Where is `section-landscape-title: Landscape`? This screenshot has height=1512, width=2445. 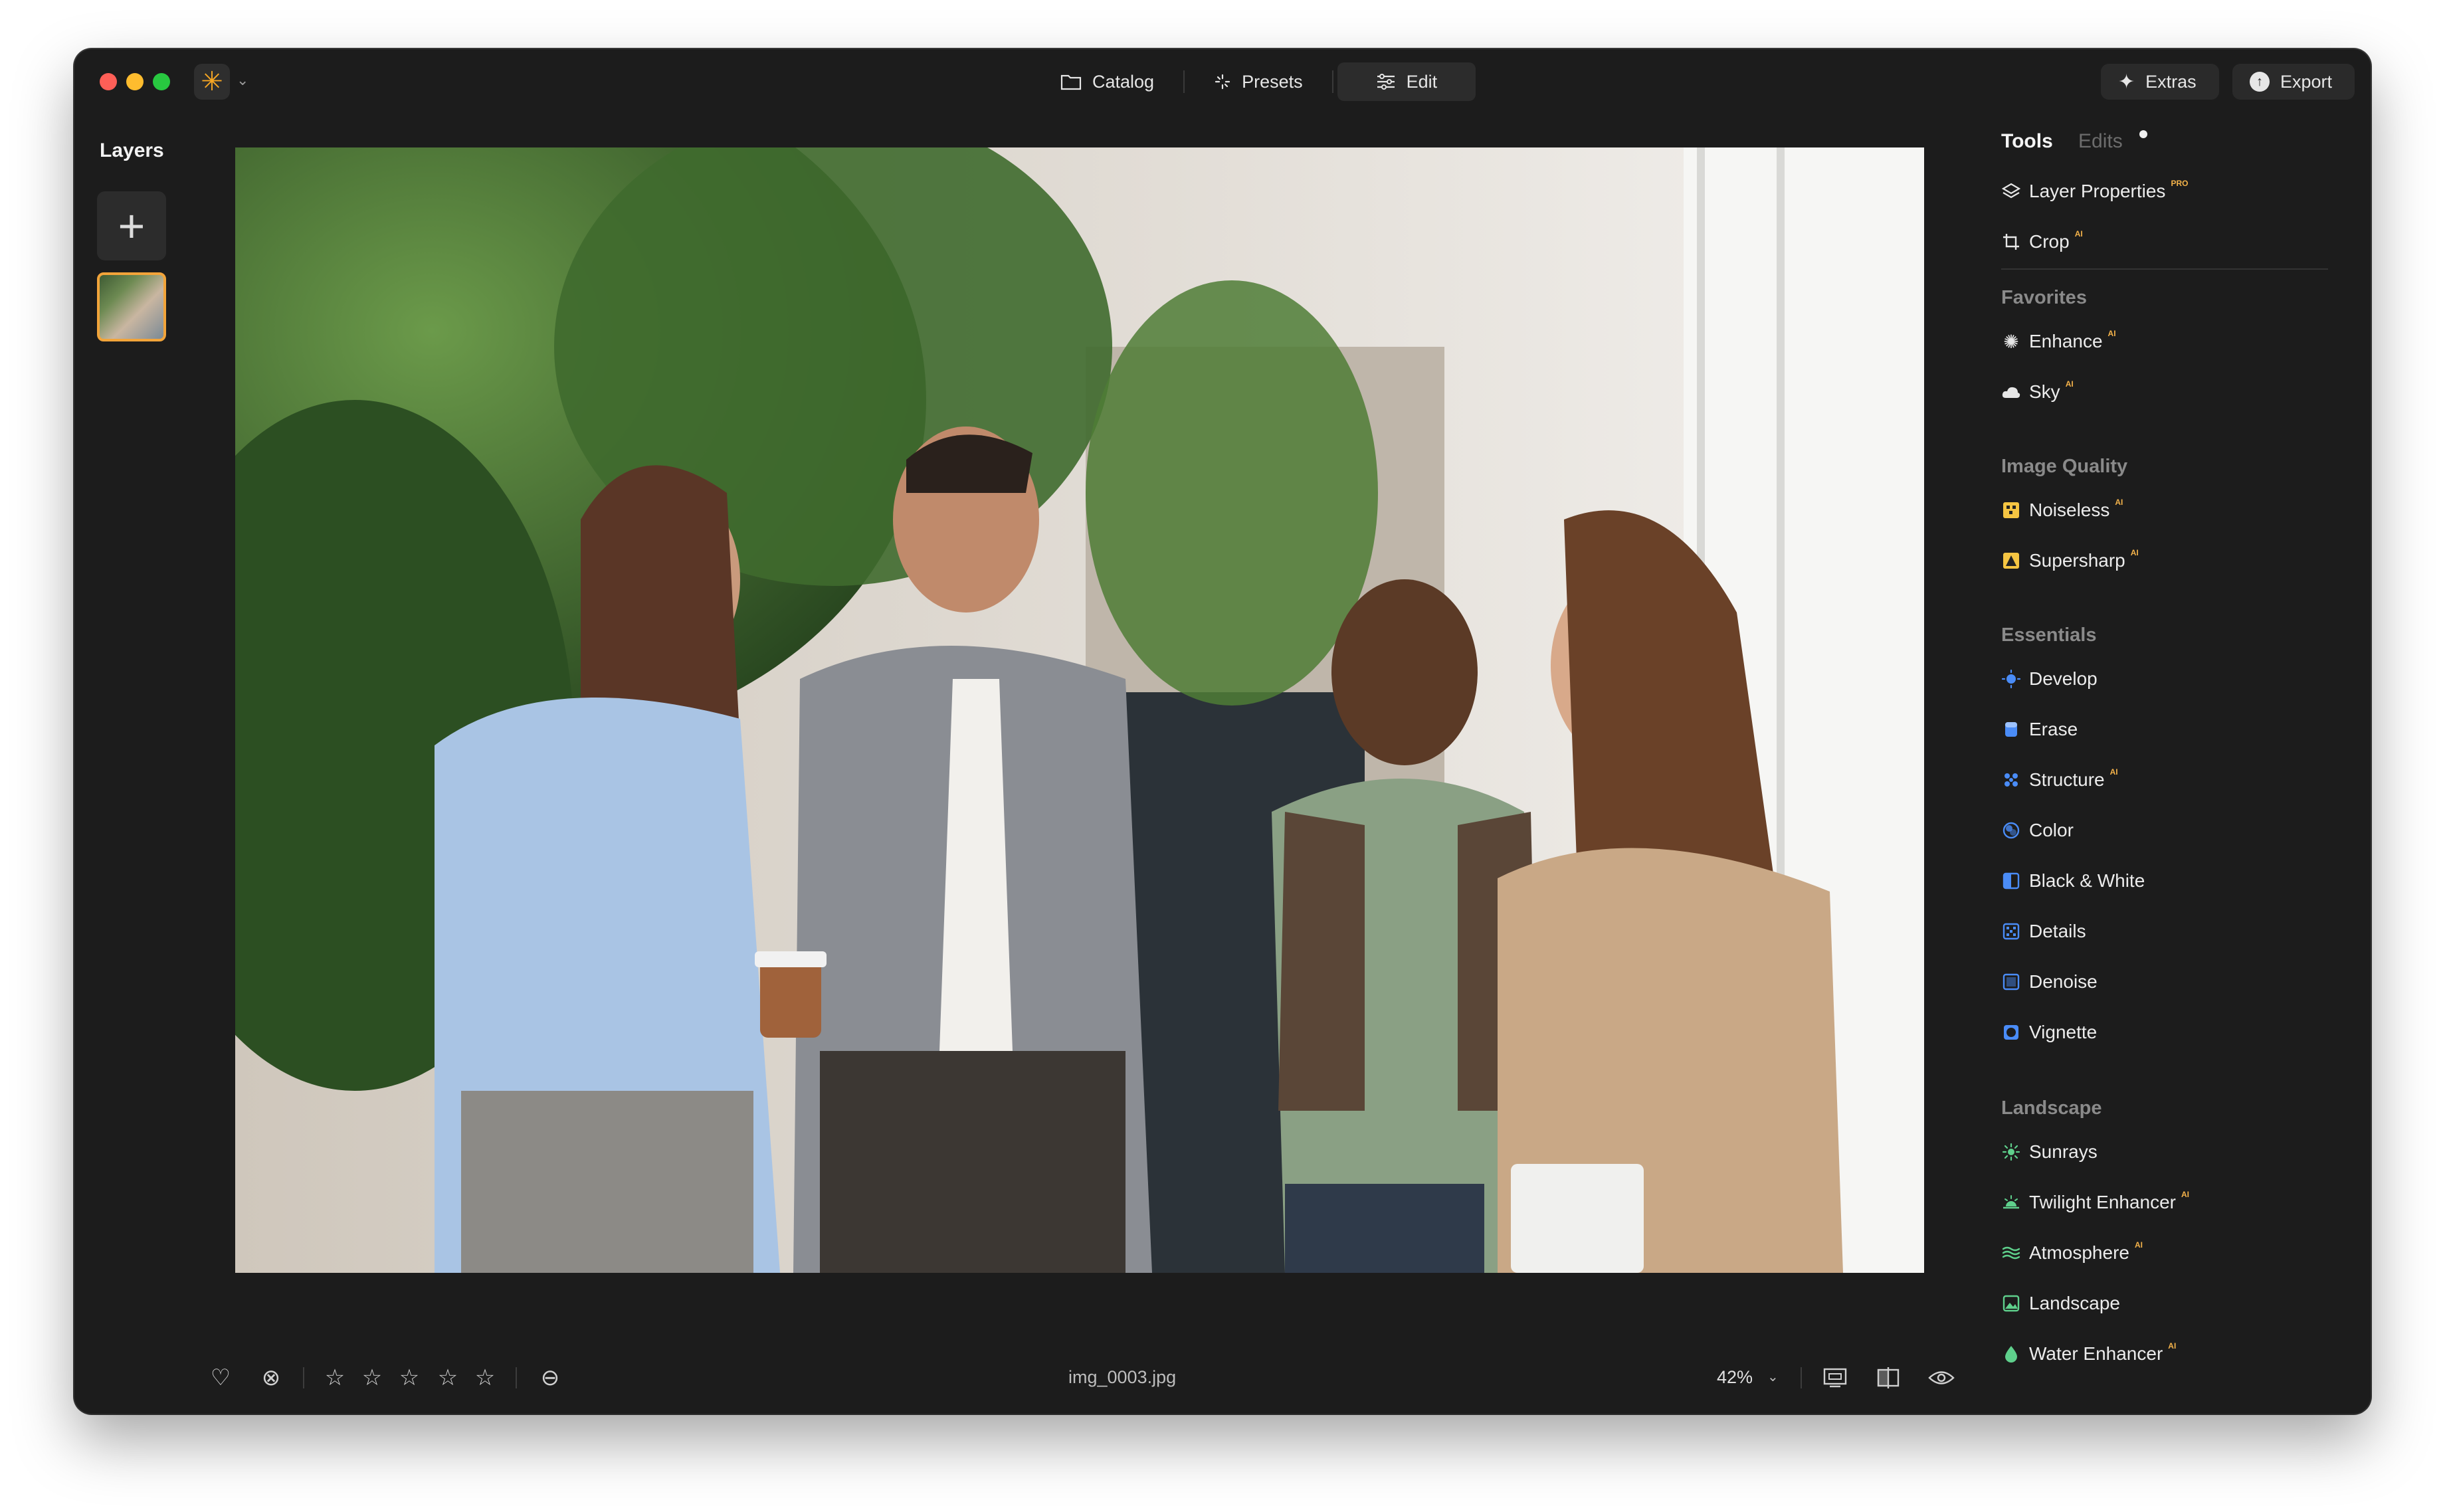
section-landscape-title: Landscape is located at coordinates (2051, 1108).